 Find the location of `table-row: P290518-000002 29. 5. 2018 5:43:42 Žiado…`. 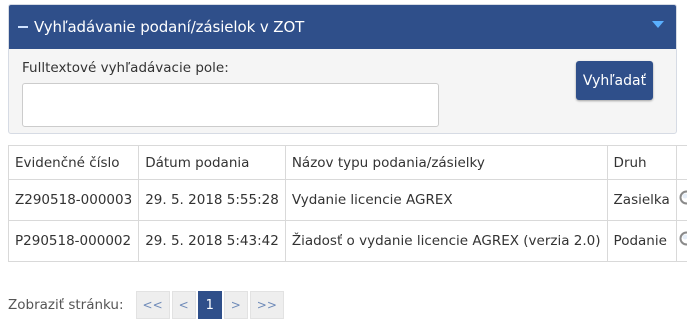

table-row: P290518-000002 29. 5. 2018 5:43:42 Žiado… is located at coordinates (347, 241).